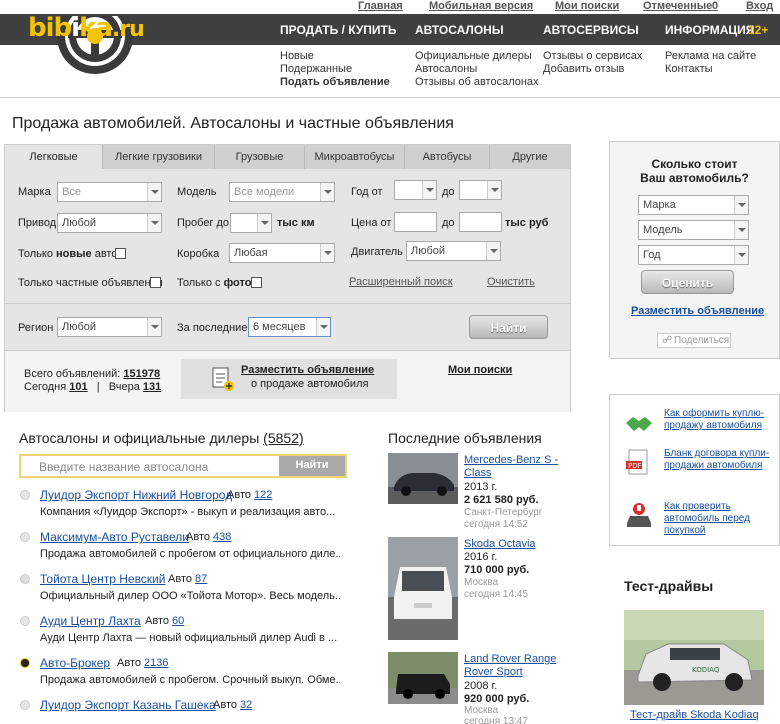 This screenshot has width=780, height=724. What do you see at coordinates (109, 192) in the screenshot?
I see `brand-select: Все` at bounding box center [109, 192].